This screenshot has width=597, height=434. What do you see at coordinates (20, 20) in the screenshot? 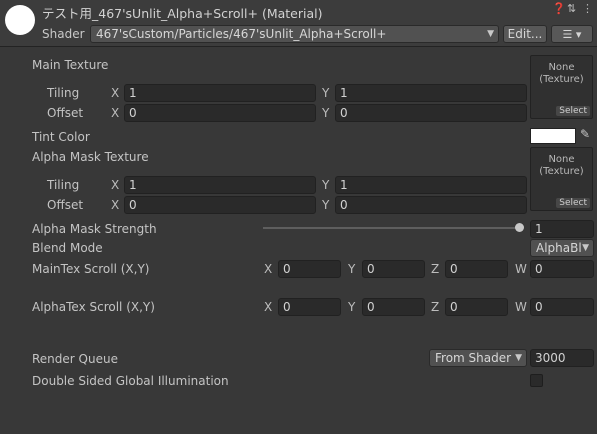
I see `material-preview-icon` at bounding box center [20, 20].